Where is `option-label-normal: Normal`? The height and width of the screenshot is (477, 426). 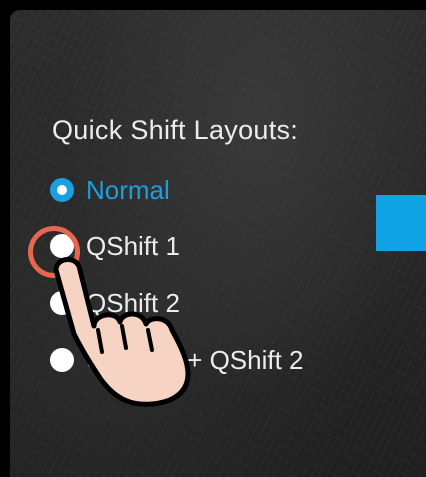 option-label-normal: Normal is located at coordinates (128, 189).